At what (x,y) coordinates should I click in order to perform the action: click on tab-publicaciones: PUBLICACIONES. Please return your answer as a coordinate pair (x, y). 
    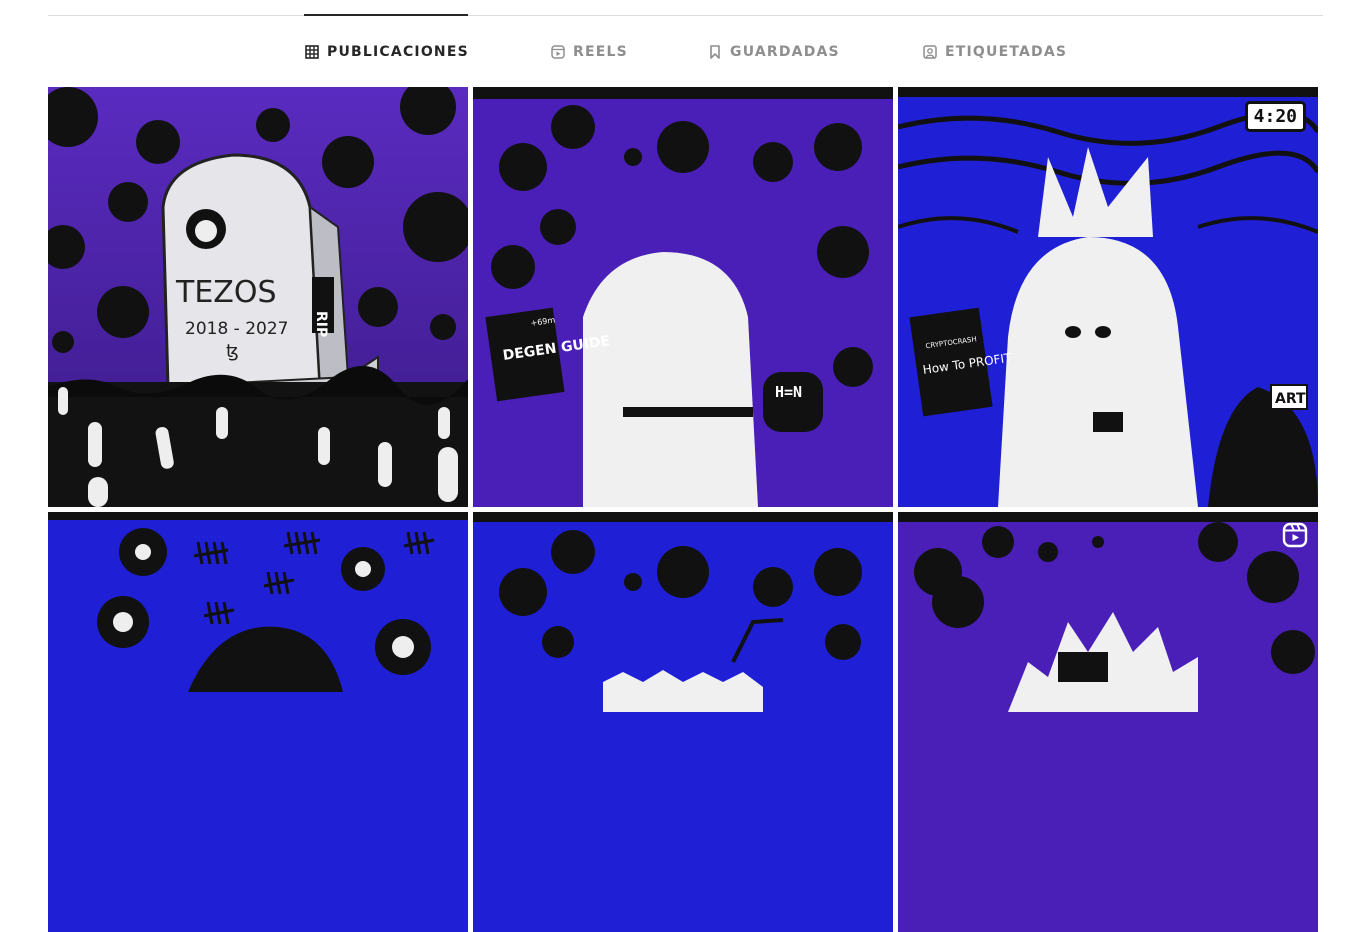
    Looking at the image, I should click on (387, 52).